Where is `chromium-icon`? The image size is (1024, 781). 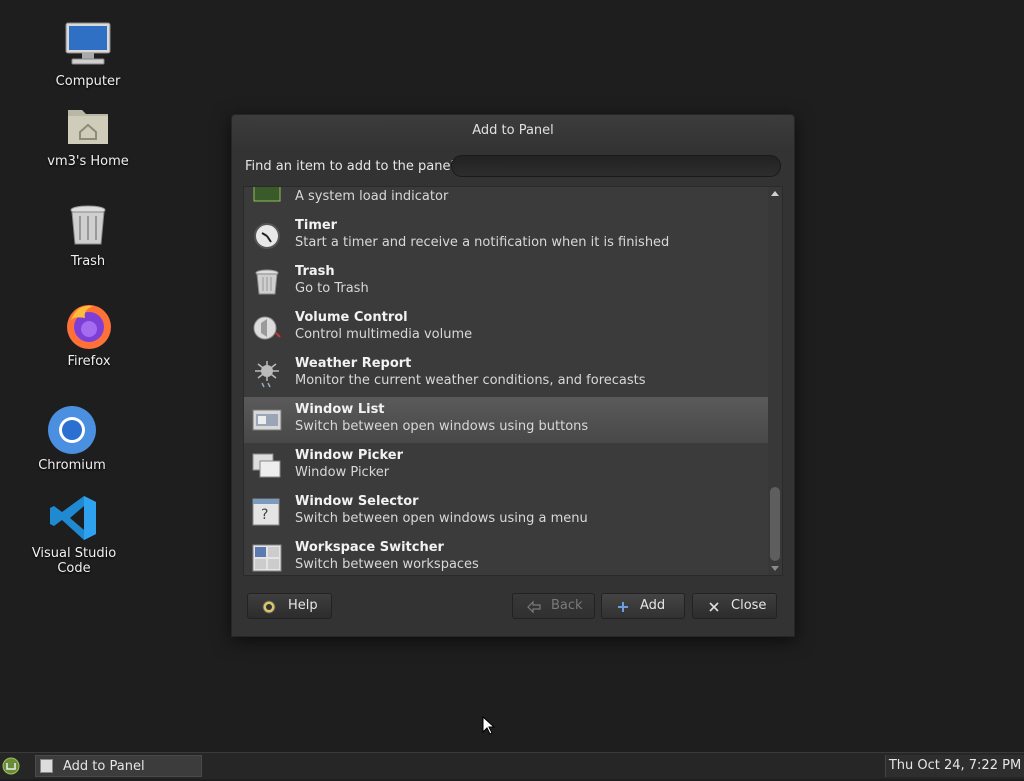
chromium-icon is located at coordinates (72, 430).